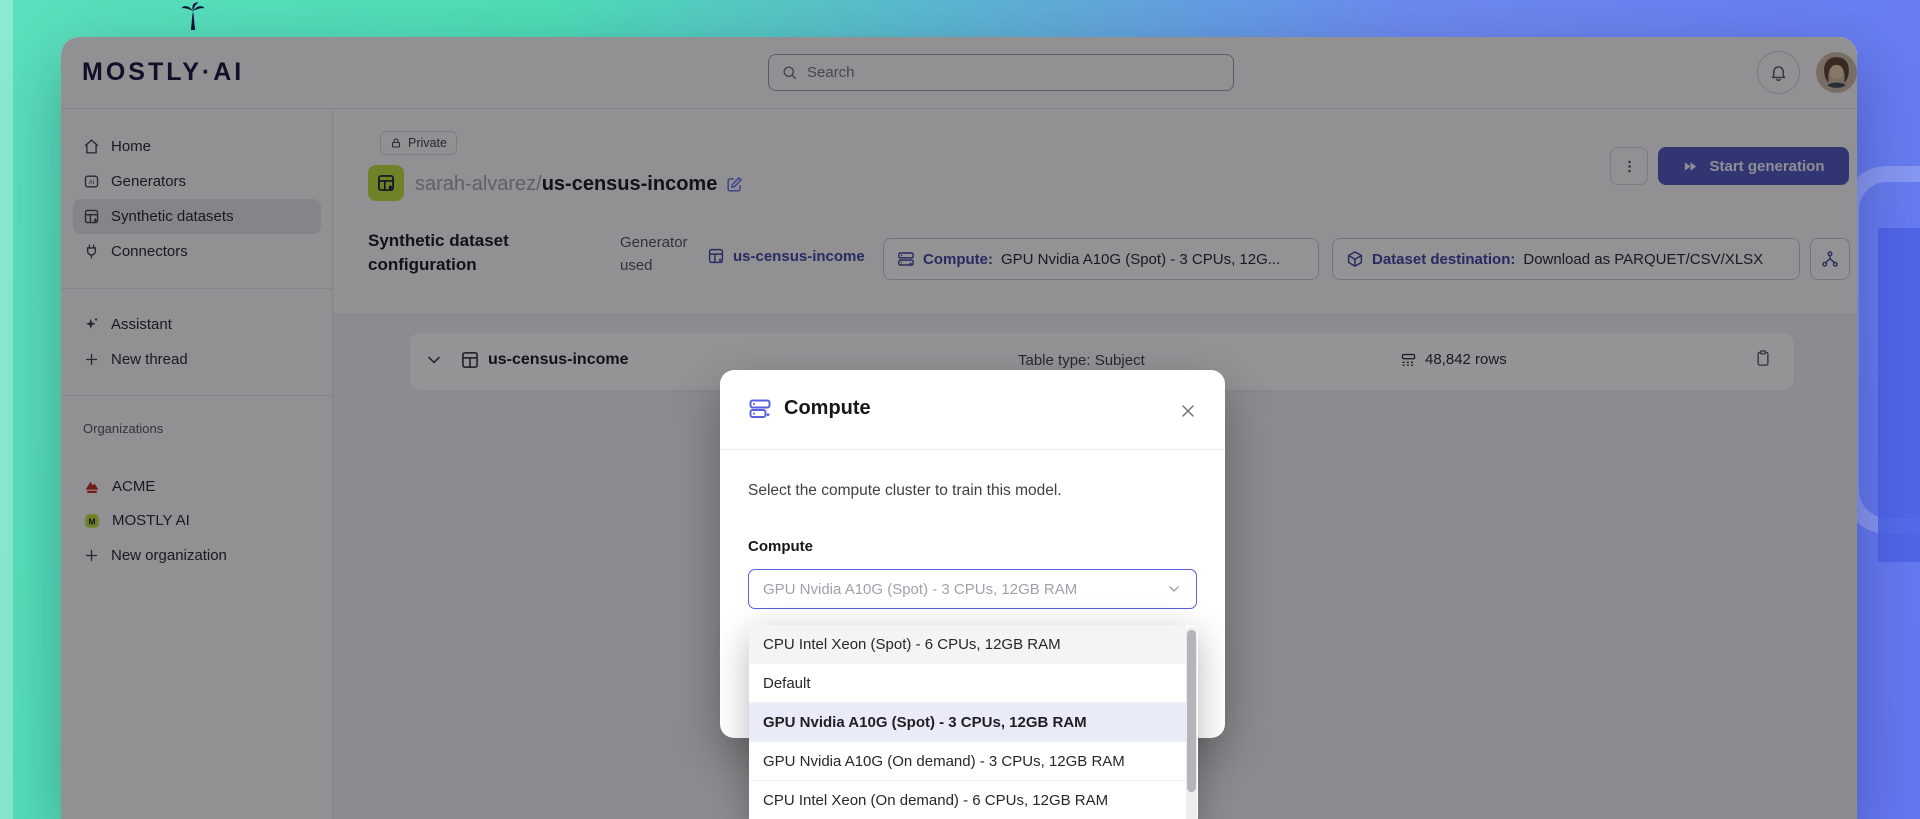 The image size is (1920, 819). What do you see at coordinates (193, 16) in the screenshot?
I see `palm-tree-icon` at bounding box center [193, 16].